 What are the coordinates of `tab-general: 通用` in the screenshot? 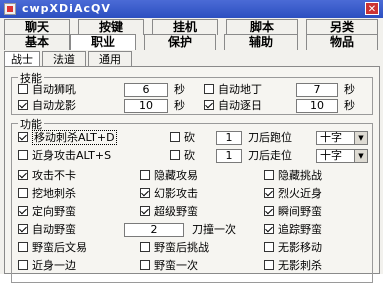 It's located at (110, 59).